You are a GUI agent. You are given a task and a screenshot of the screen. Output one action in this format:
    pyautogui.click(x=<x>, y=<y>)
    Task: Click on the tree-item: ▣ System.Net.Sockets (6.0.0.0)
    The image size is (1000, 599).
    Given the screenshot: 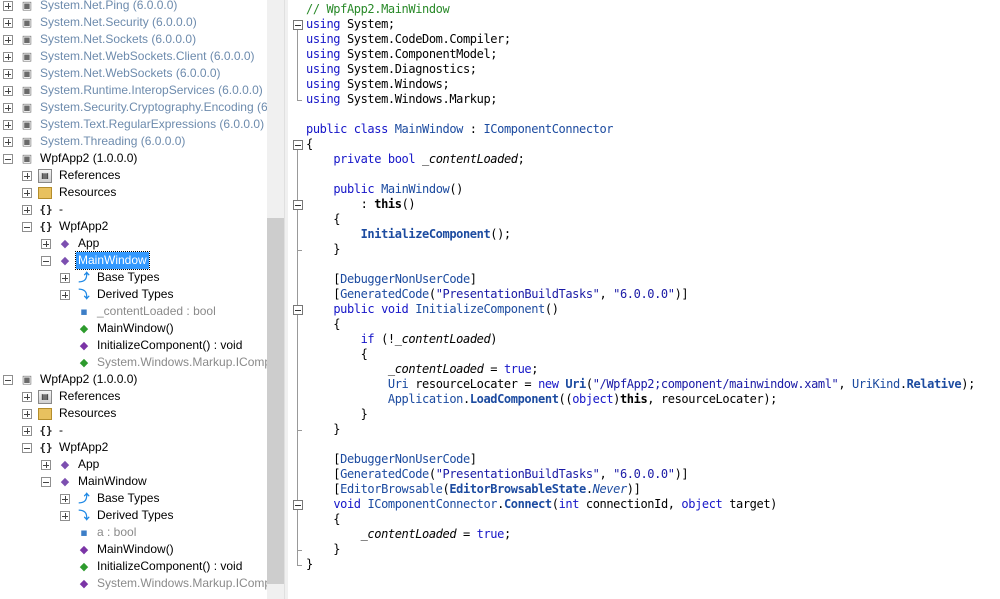 What is the action you would take?
    pyautogui.click(x=133, y=39)
    